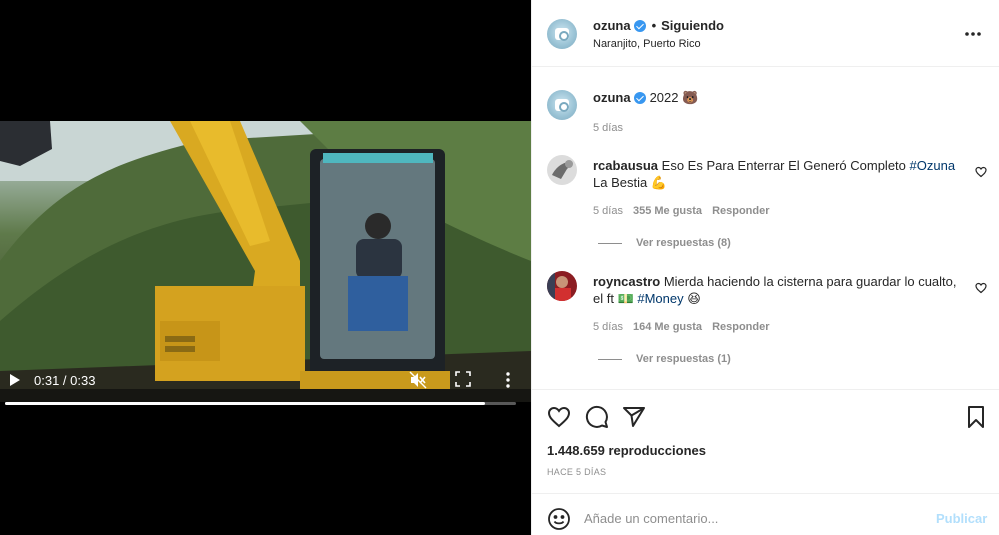 This screenshot has height=535, width=999. Describe the element at coordinates (576, 472) in the screenshot. I see `post-date: HACE 5 DÍAS` at that location.